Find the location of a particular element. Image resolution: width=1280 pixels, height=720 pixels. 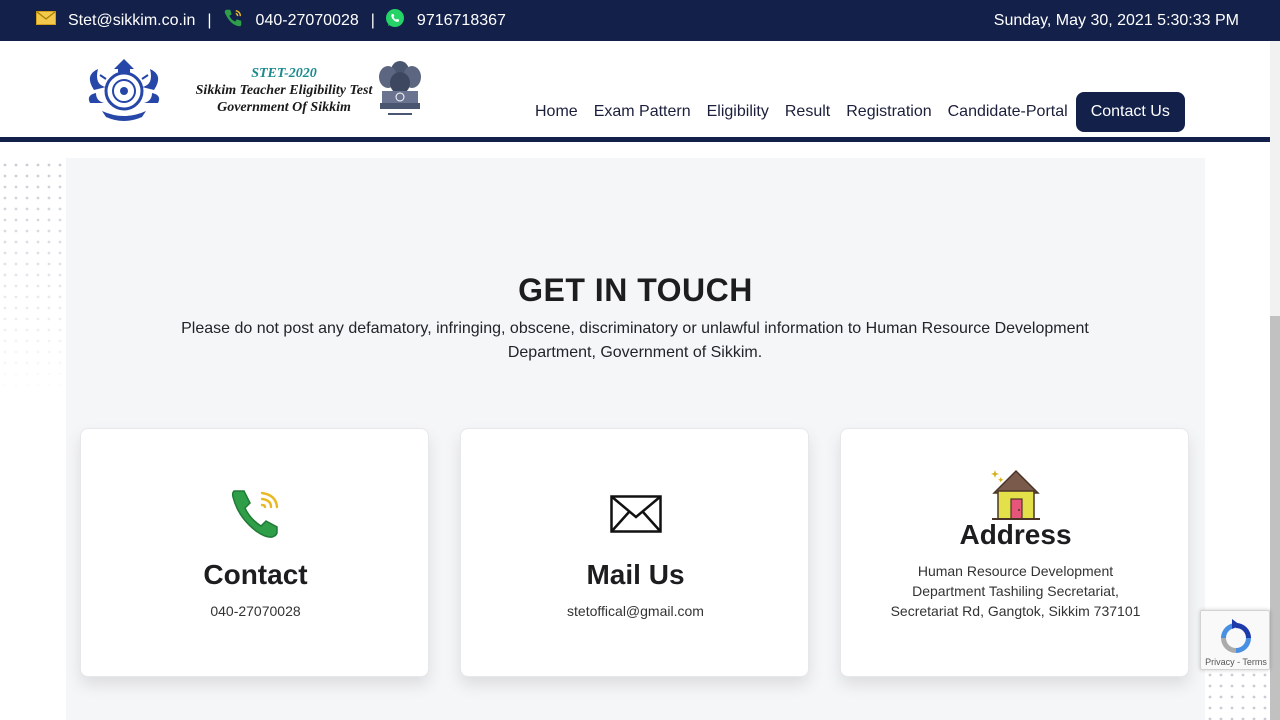

contact-card-detail: 040-27070028 is located at coordinates (255, 611).